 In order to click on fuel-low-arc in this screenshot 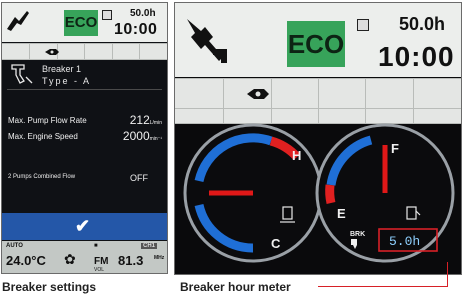, I will do `click(330, 194)`.